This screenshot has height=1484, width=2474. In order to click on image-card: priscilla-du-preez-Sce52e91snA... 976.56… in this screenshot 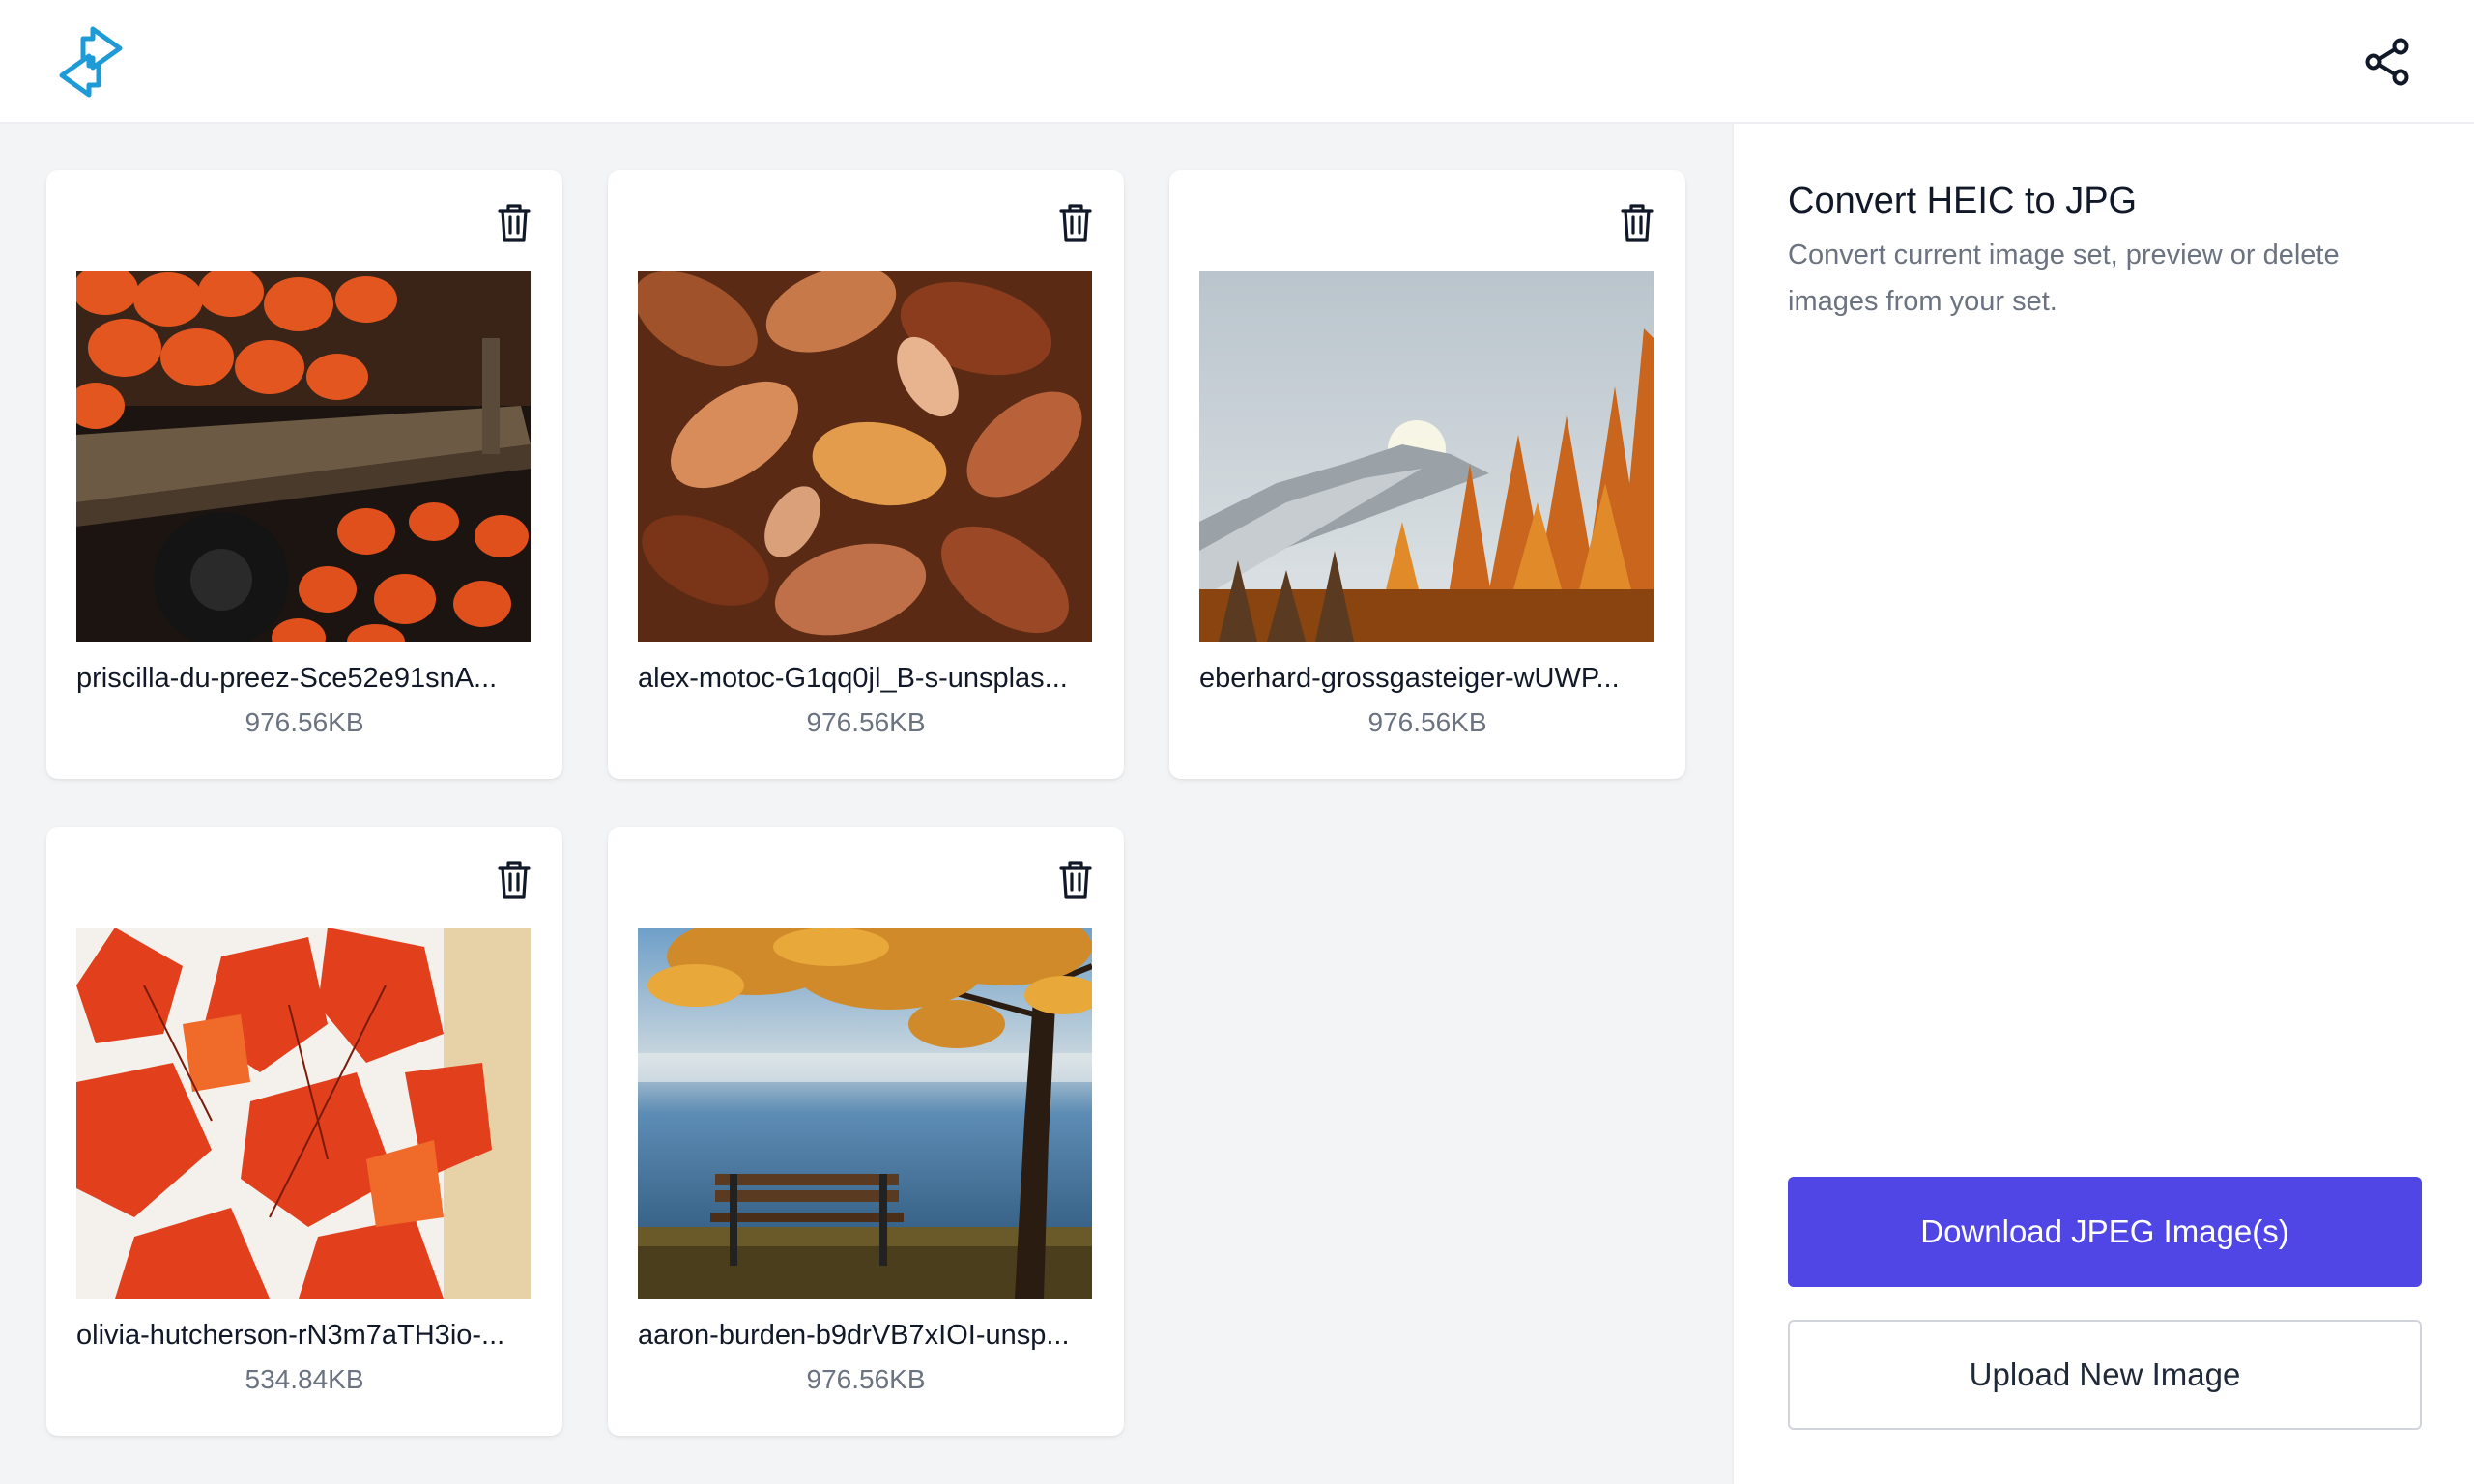, I will do `click(304, 475)`.